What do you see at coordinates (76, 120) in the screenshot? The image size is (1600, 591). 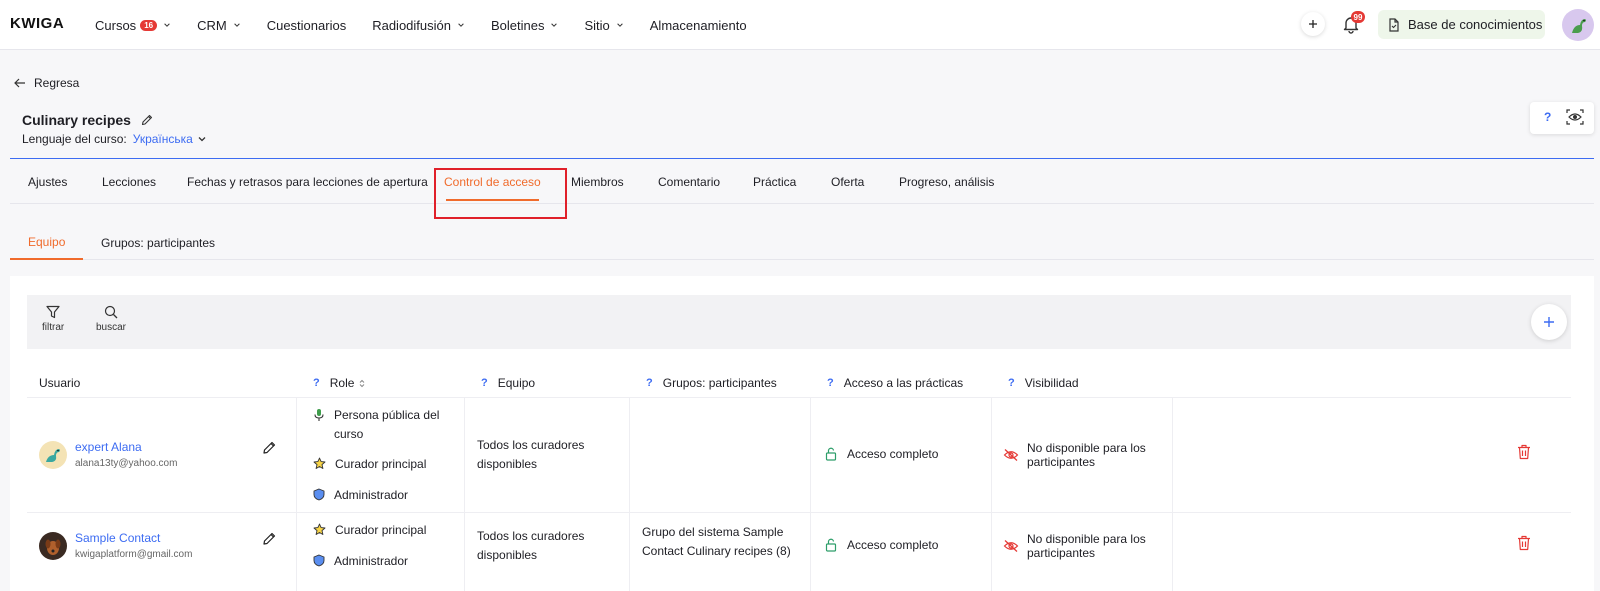 I see `course-title-text: Culinary recipes` at bounding box center [76, 120].